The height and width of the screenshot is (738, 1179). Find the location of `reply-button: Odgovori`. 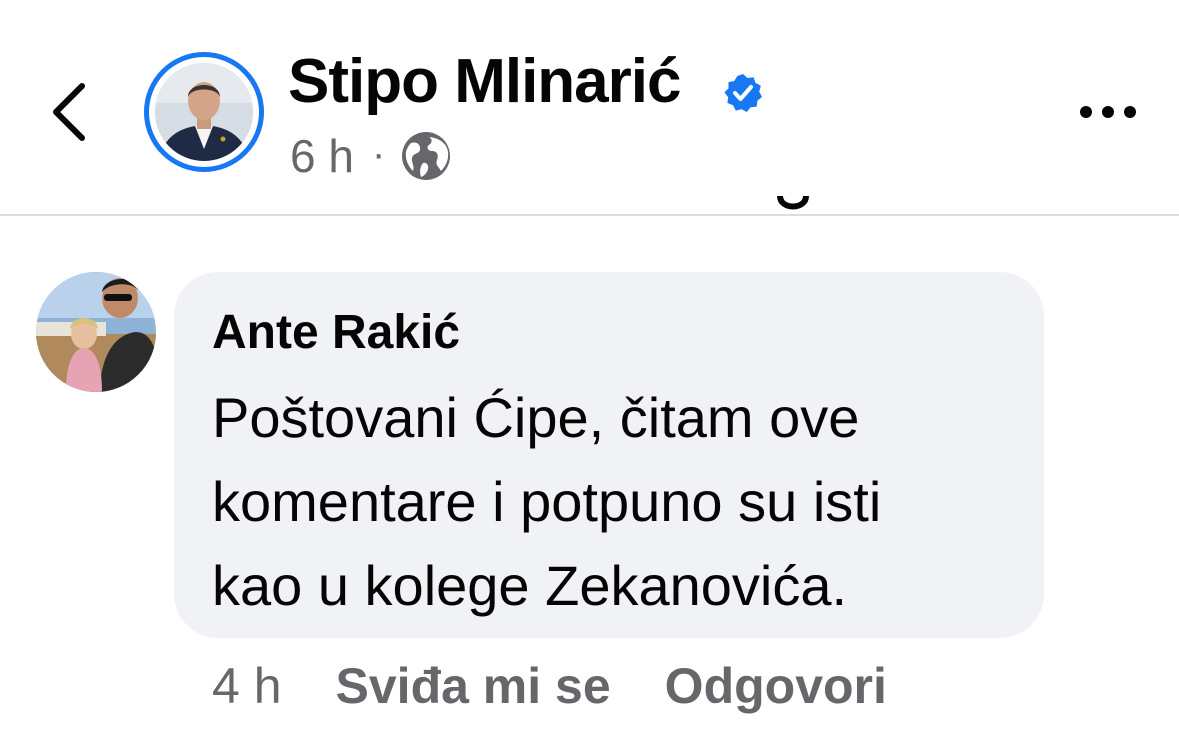

reply-button: Odgovori is located at coordinates (776, 686).